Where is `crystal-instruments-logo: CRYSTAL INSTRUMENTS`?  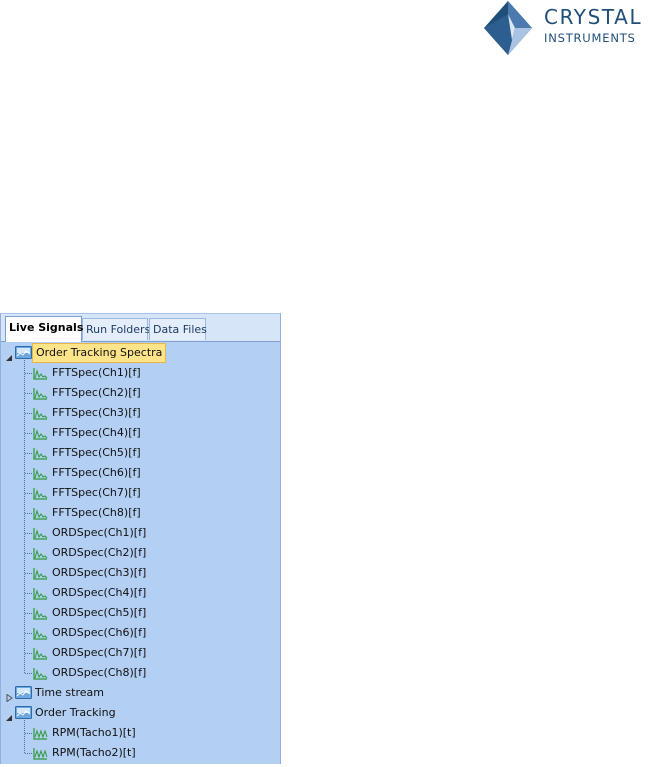 crystal-instruments-logo: CRYSTAL INSTRUMENTS is located at coordinates (569, 28).